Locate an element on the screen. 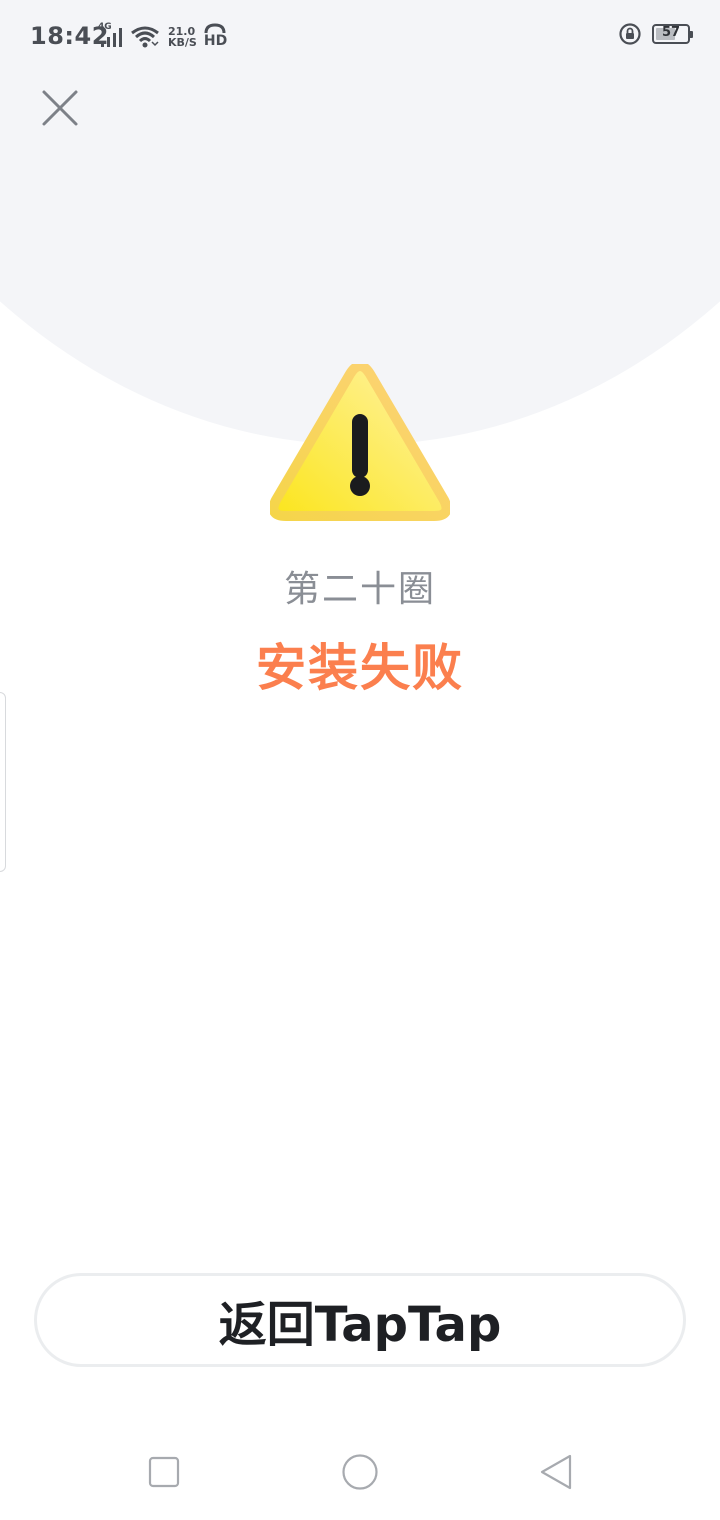 The height and width of the screenshot is (1520, 720). battery-icon: 57 is located at coordinates (672, 34).